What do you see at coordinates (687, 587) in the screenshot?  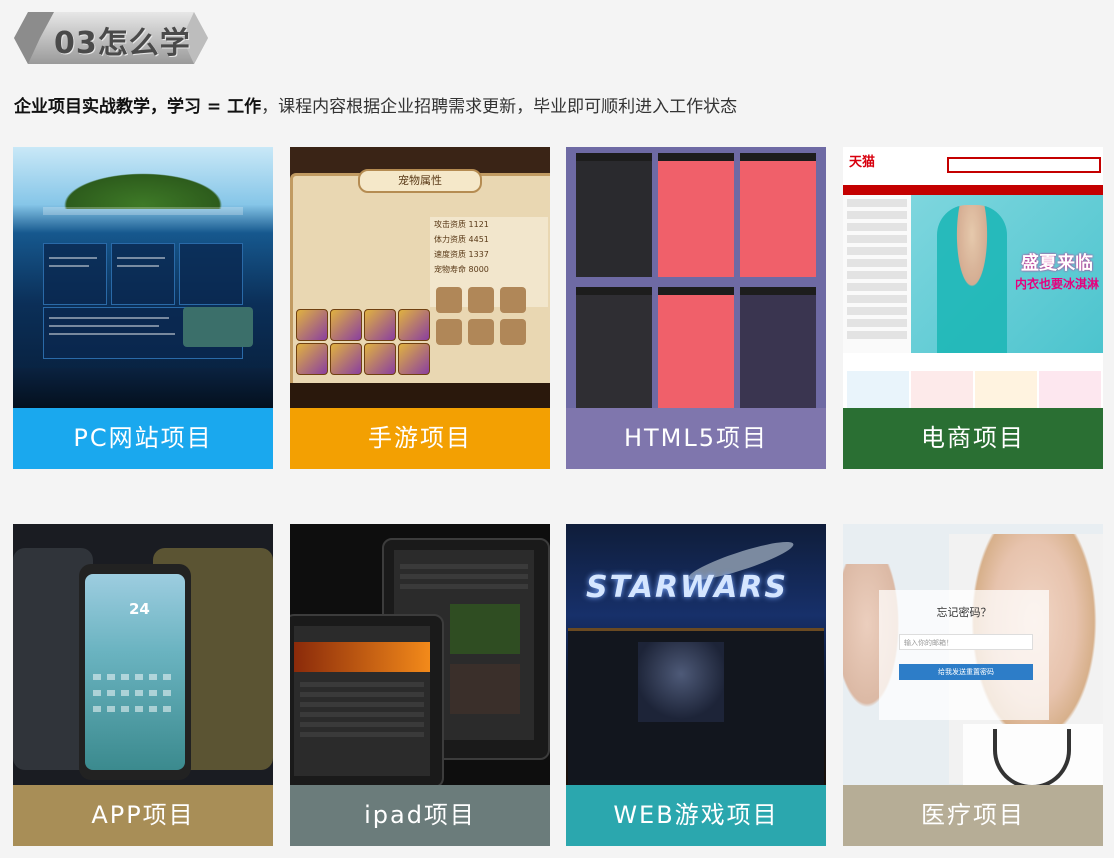 I see `web-game-logo: STARWARS` at bounding box center [687, 587].